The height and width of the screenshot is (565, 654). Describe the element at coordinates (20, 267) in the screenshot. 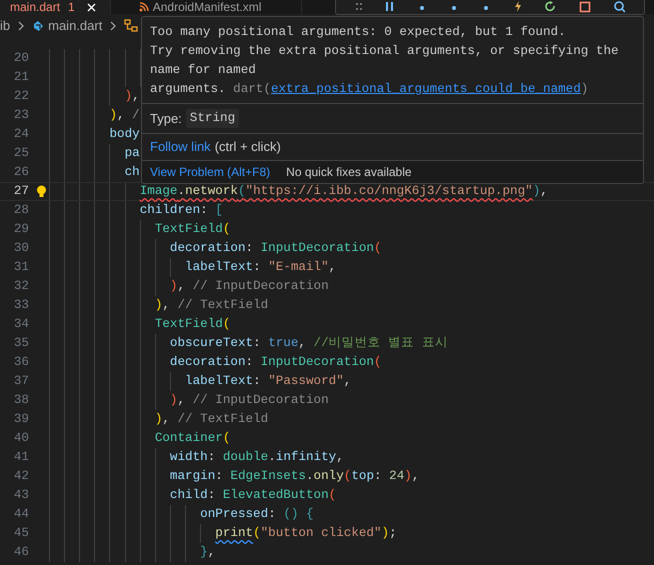

I see `line-number: 31` at that location.